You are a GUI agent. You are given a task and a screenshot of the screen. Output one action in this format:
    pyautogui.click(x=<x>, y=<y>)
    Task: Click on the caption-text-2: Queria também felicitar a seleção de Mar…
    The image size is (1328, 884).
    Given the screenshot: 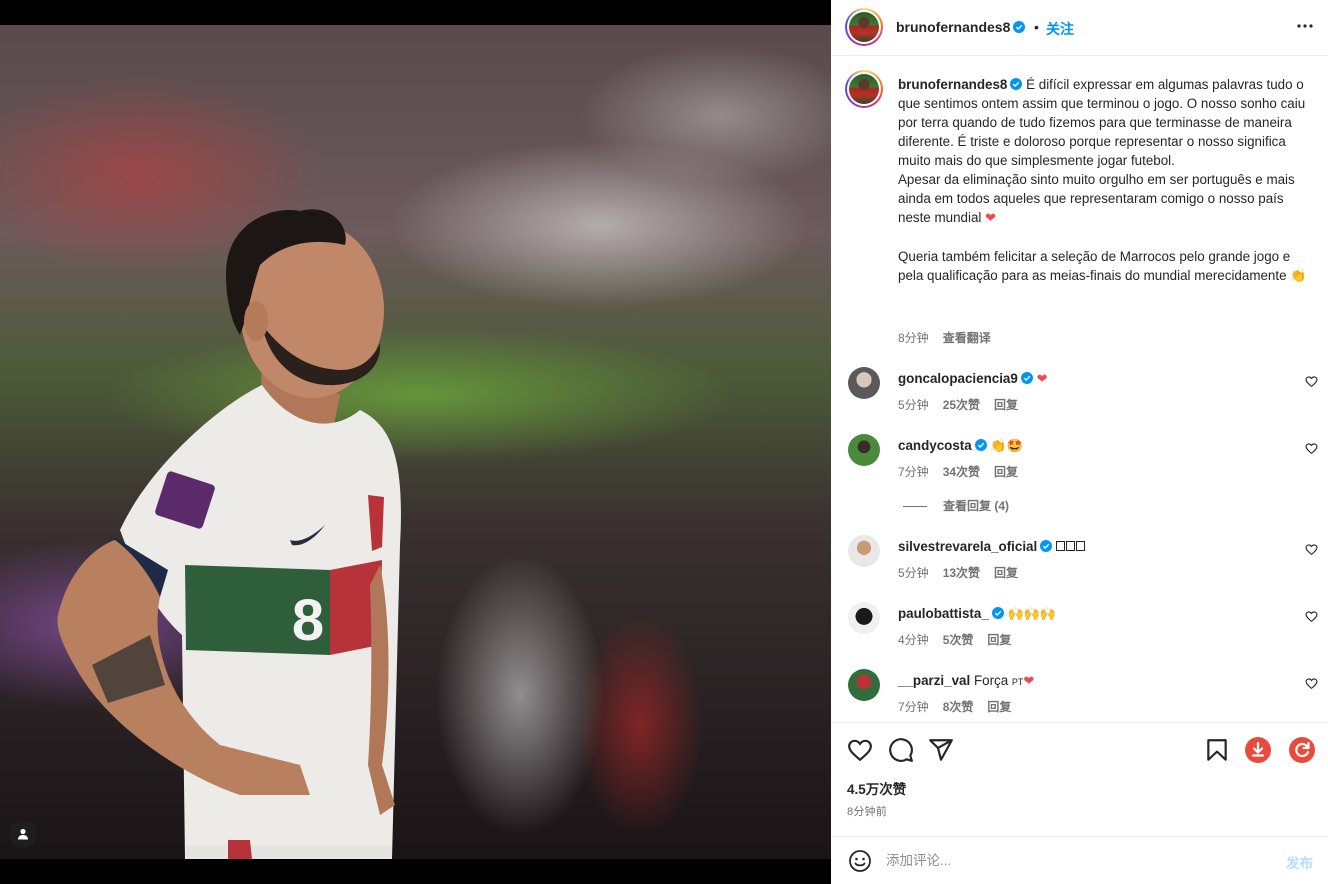 What is the action you would take?
    pyautogui.click(x=1096, y=266)
    